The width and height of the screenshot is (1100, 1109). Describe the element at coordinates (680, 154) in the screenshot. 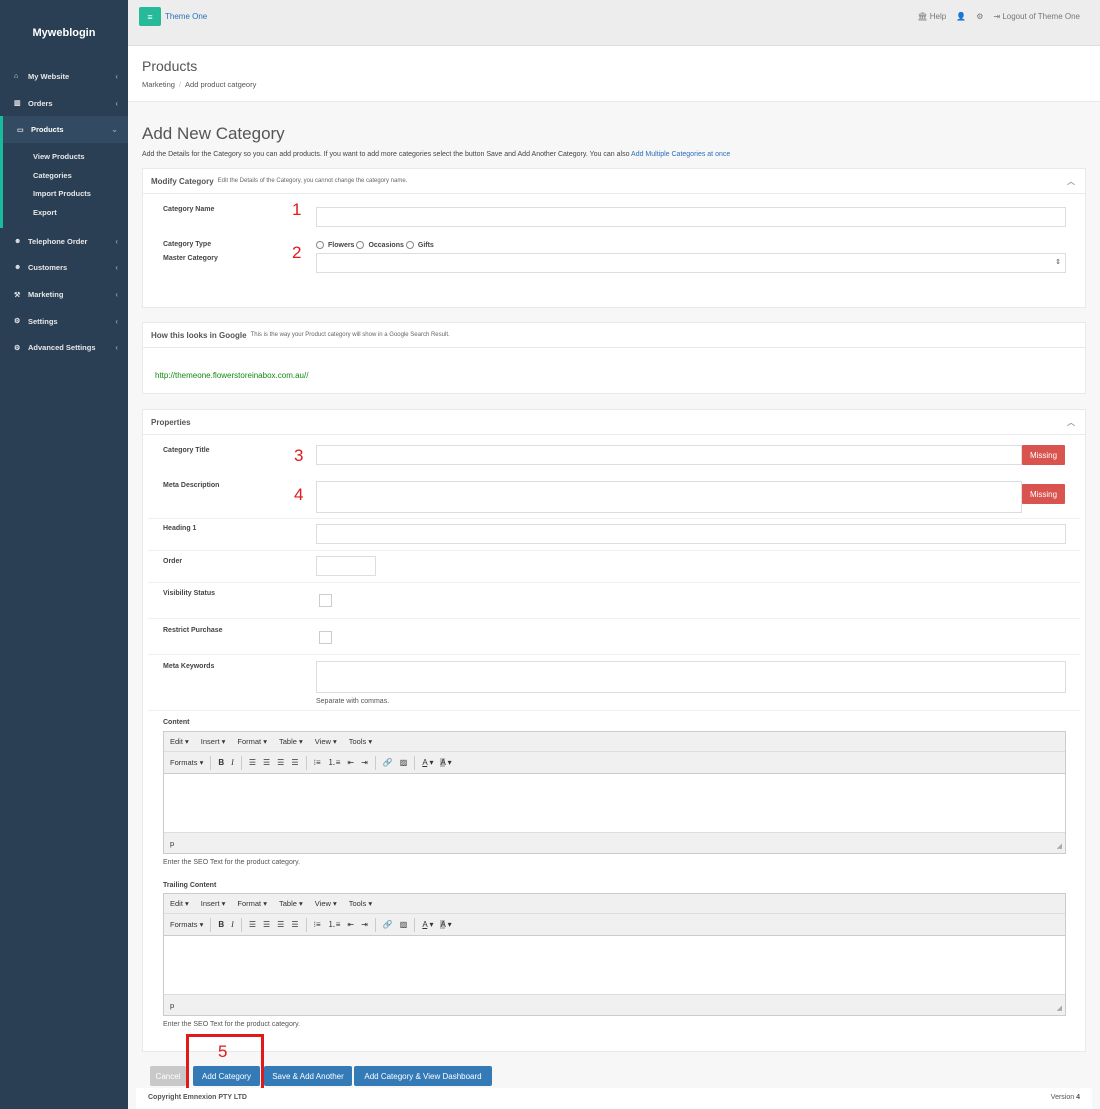

I see `add-multiple-categories-link: Add Multiple Categories at once` at that location.